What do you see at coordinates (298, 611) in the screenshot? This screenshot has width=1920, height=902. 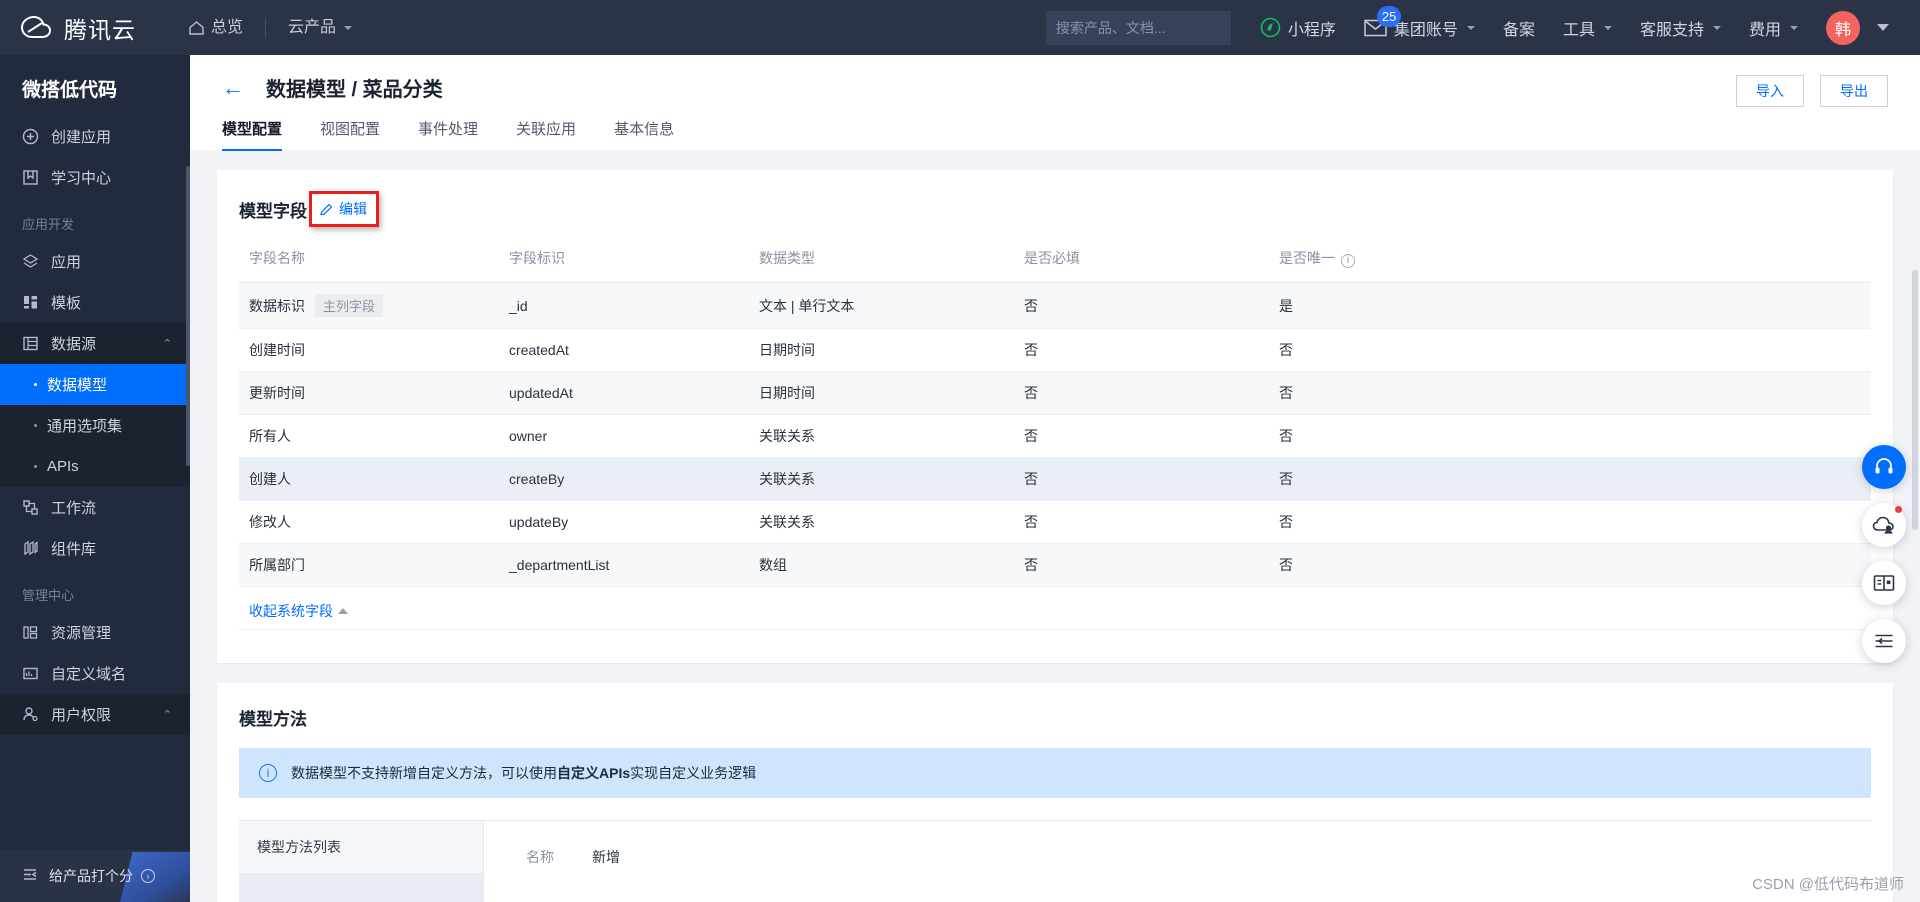 I see `collapse-system-fields-button: 收起系统字段` at bounding box center [298, 611].